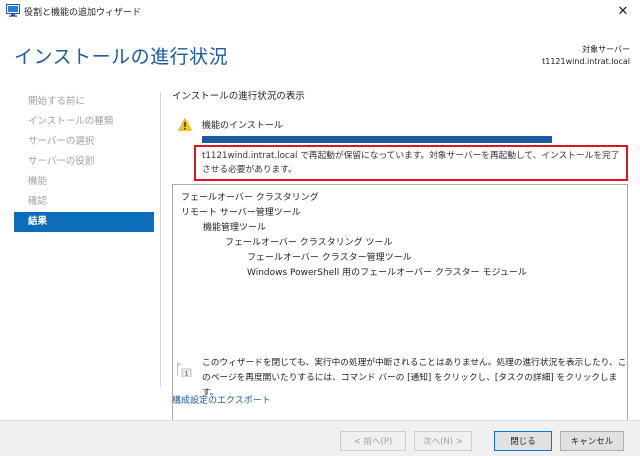 This screenshot has height=456, width=640. Describe the element at coordinates (320, 438) in the screenshot. I see `wizard-footer: < 前へ(P) 次へ(N) > 閉じる キャンセル` at that location.